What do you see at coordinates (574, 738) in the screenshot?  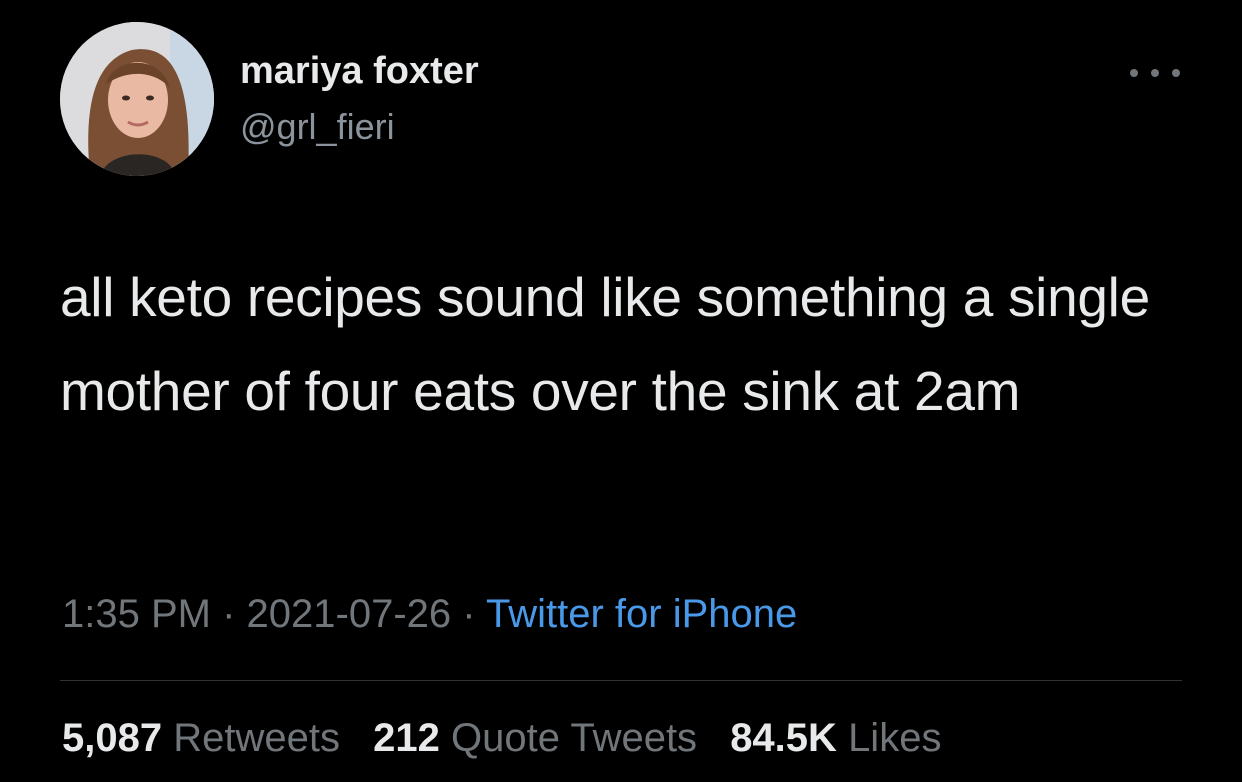 I see `quote-tweets-label: Quote Tweets` at bounding box center [574, 738].